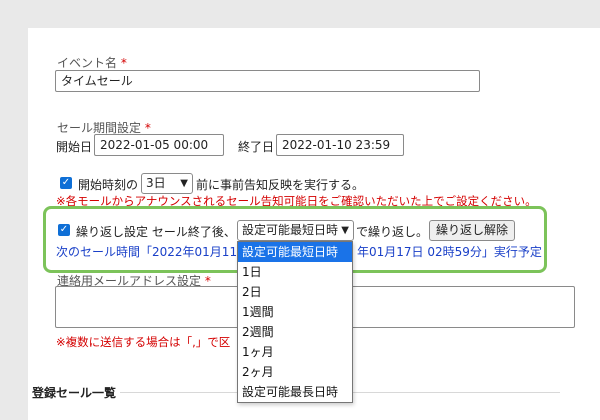 Image resolution: width=600 pixels, height=420 pixels. I want to click on repeat-checkbox: ✓, so click(64, 230).